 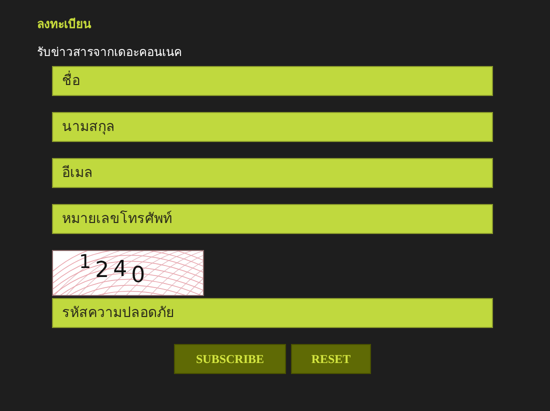 I want to click on subscribe-button: SUBSCRIBE, so click(x=230, y=359).